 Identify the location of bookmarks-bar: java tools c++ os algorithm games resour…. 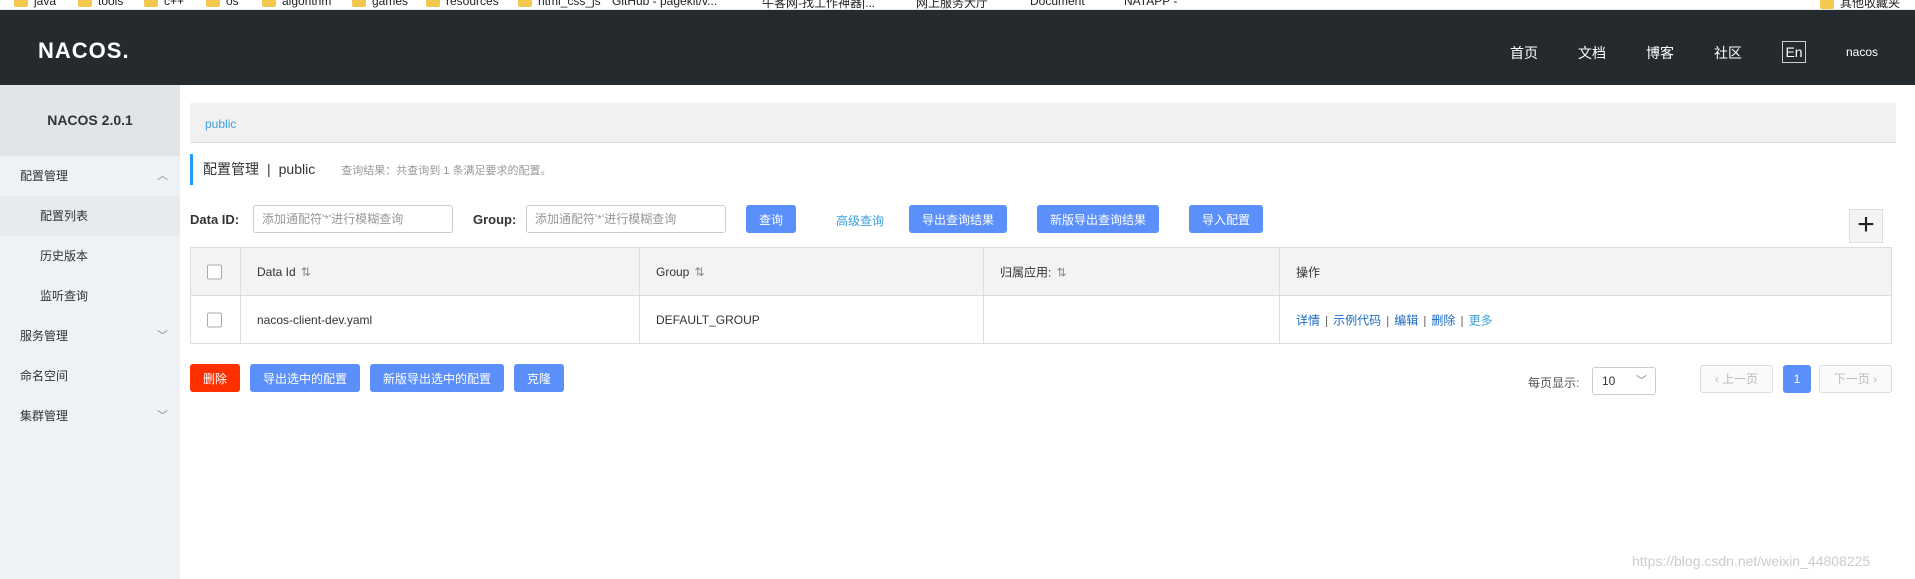
(957, 5).